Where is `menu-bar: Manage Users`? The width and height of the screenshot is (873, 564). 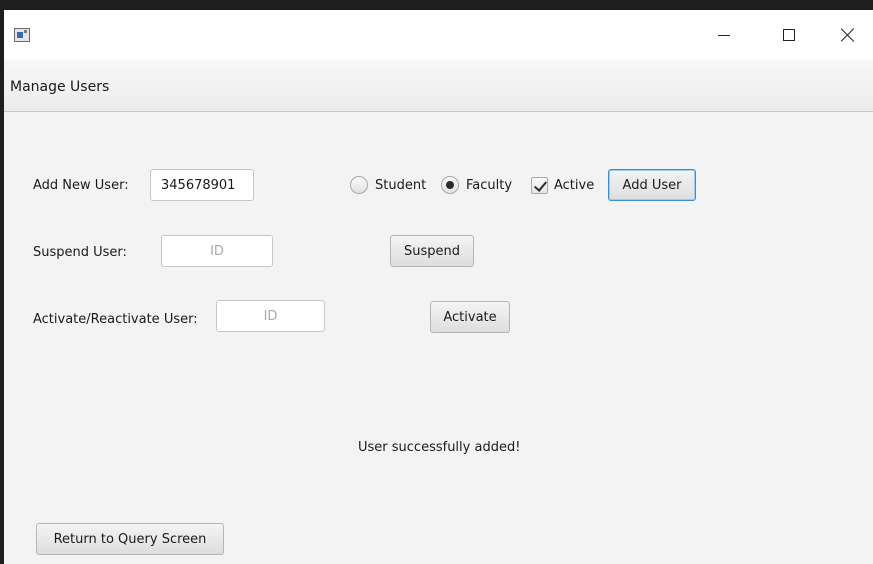 menu-bar: Manage Users is located at coordinates (438, 86).